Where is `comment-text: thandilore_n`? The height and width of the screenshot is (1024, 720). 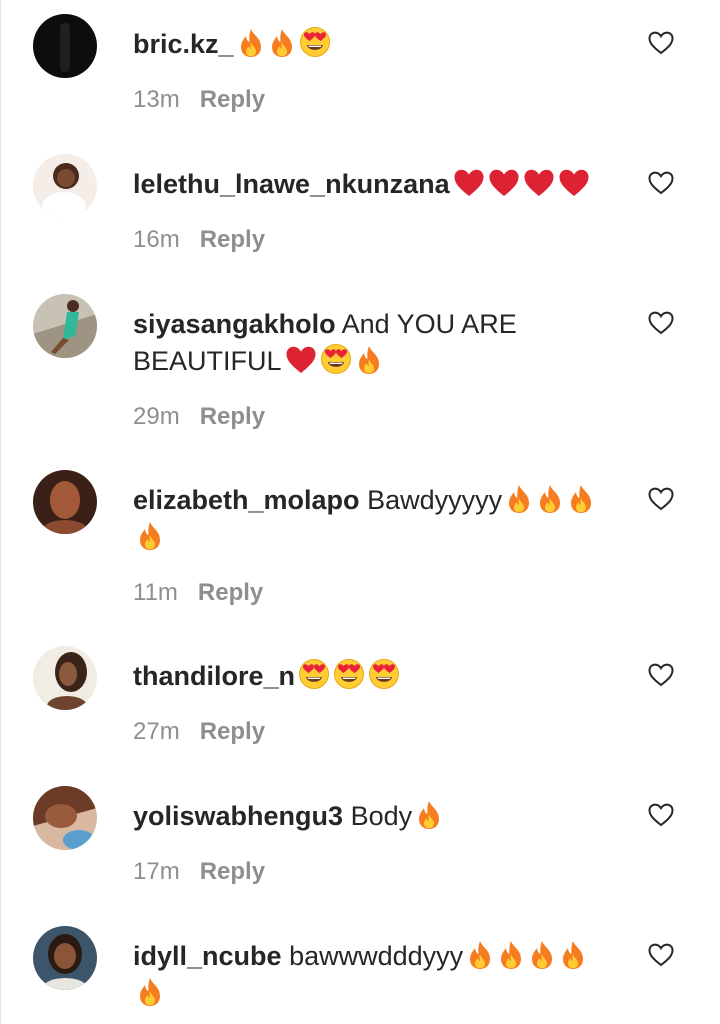
comment-text: thandilore_n is located at coordinates (373, 676).